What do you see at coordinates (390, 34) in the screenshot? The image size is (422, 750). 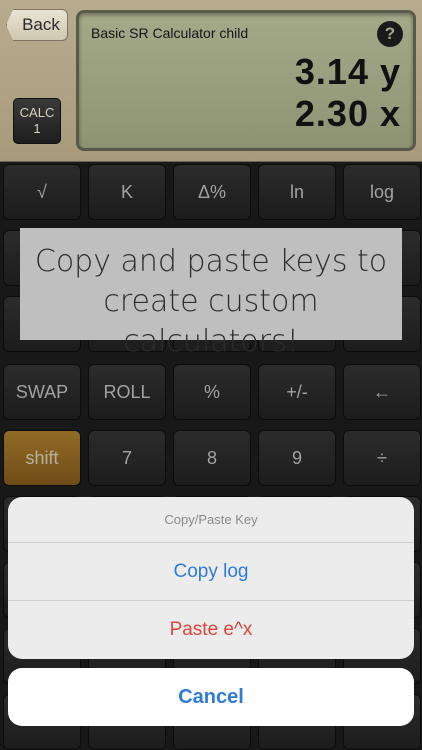 I see `help-icon: ?` at bounding box center [390, 34].